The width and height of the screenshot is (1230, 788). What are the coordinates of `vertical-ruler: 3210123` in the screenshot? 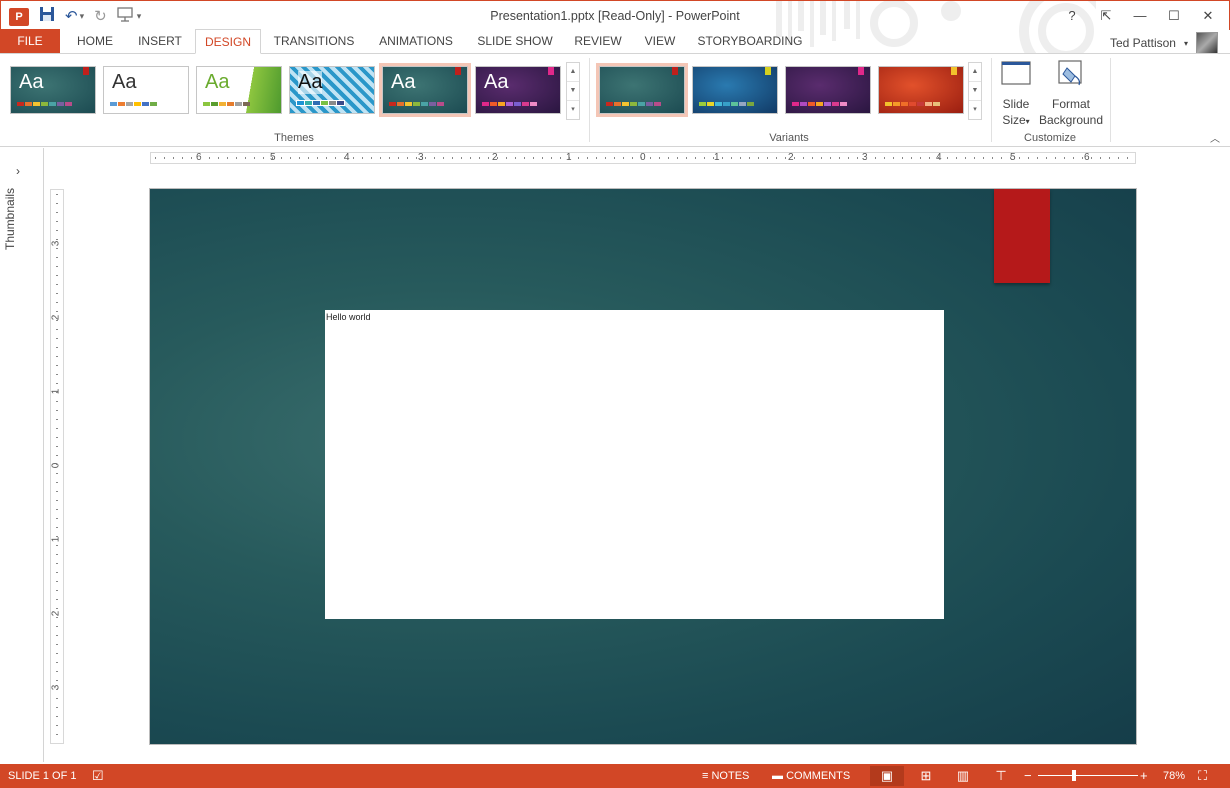 It's located at (57, 466).